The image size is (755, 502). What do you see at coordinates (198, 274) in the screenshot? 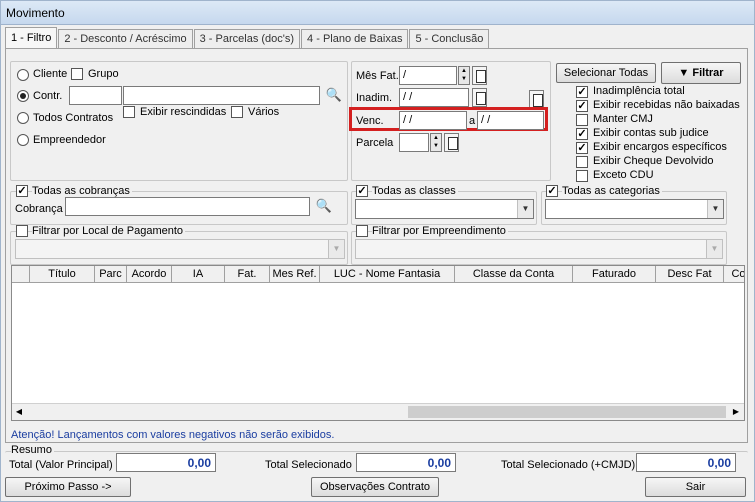
I see `grid-column-header: IA` at bounding box center [198, 274].